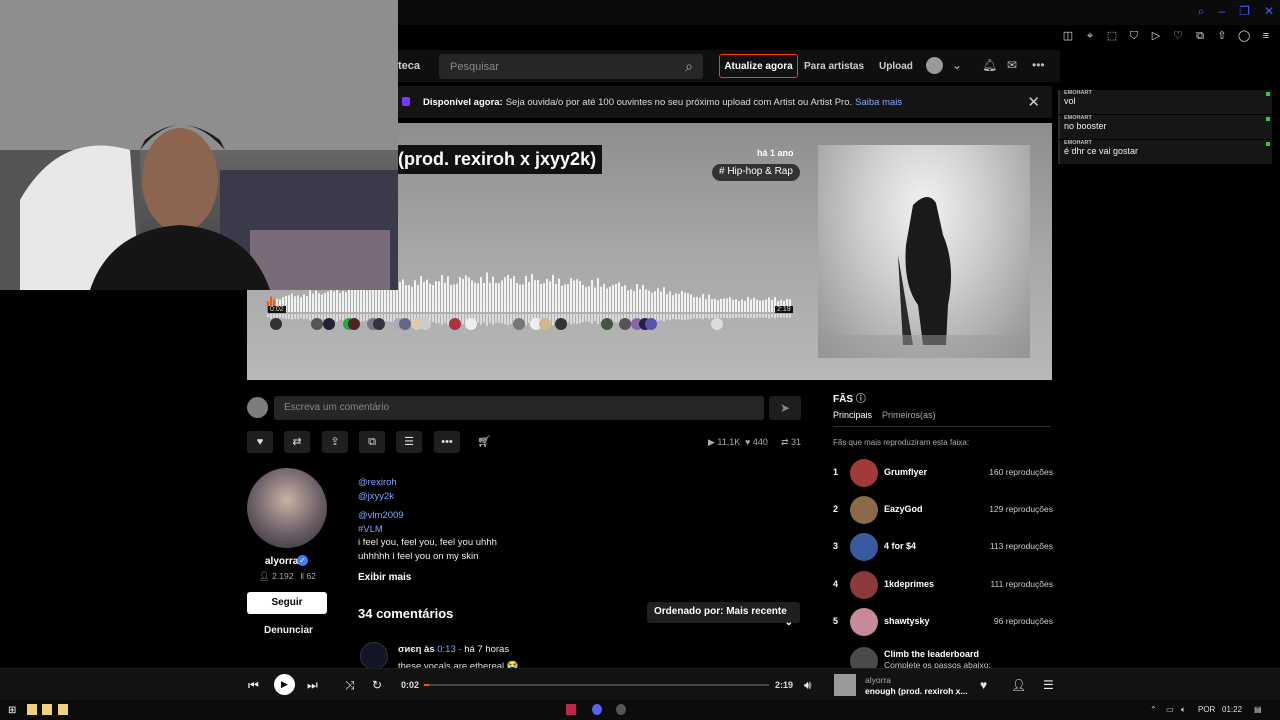  What do you see at coordinates (931, 654) in the screenshot?
I see `climb-title: Climb the leaderboard` at bounding box center [931, 654].